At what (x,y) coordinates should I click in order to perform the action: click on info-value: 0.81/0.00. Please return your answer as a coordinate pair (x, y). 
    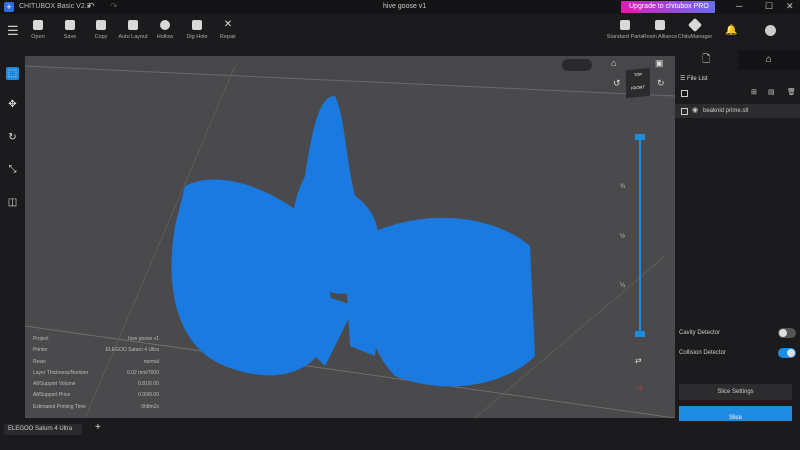
    Looking at the image, I should click on (148, 384).